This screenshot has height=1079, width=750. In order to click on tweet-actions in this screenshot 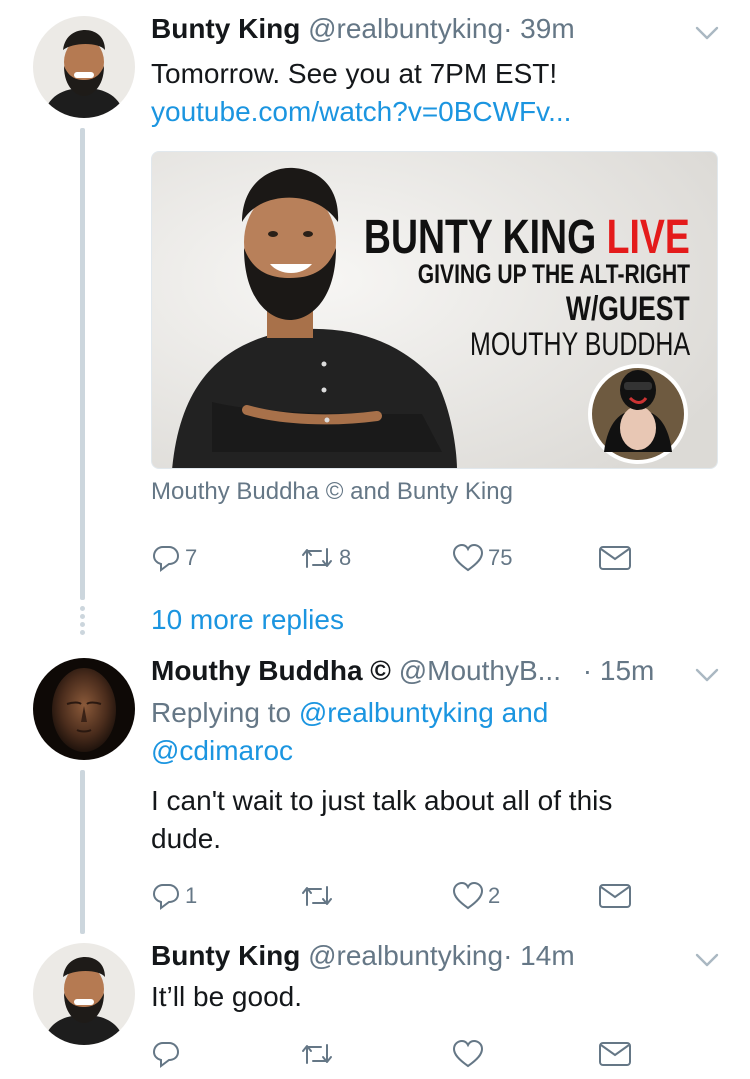, I will do `click(401, 1054)`.